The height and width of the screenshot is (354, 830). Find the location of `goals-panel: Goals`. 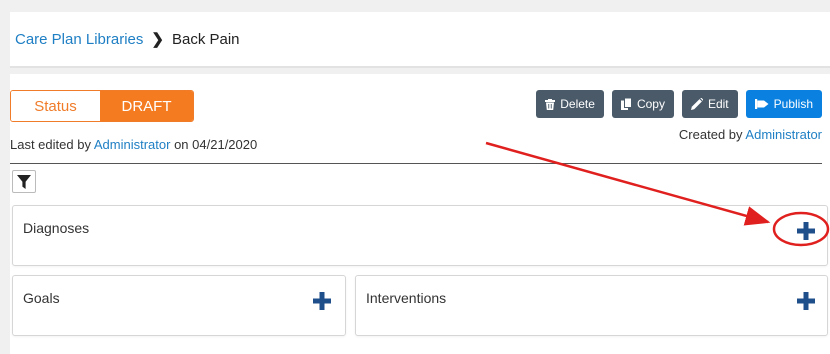

goals-panel: Goals is located at coordinates (179, 305).